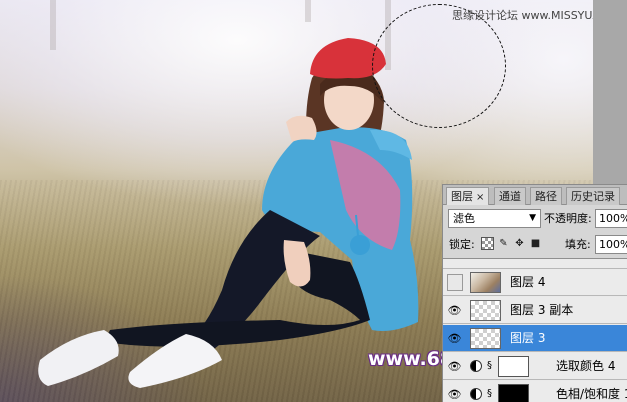 The width and height of the screenshot is (627, 402). I want to click on fill-label: 填充:, so click(578, 244).